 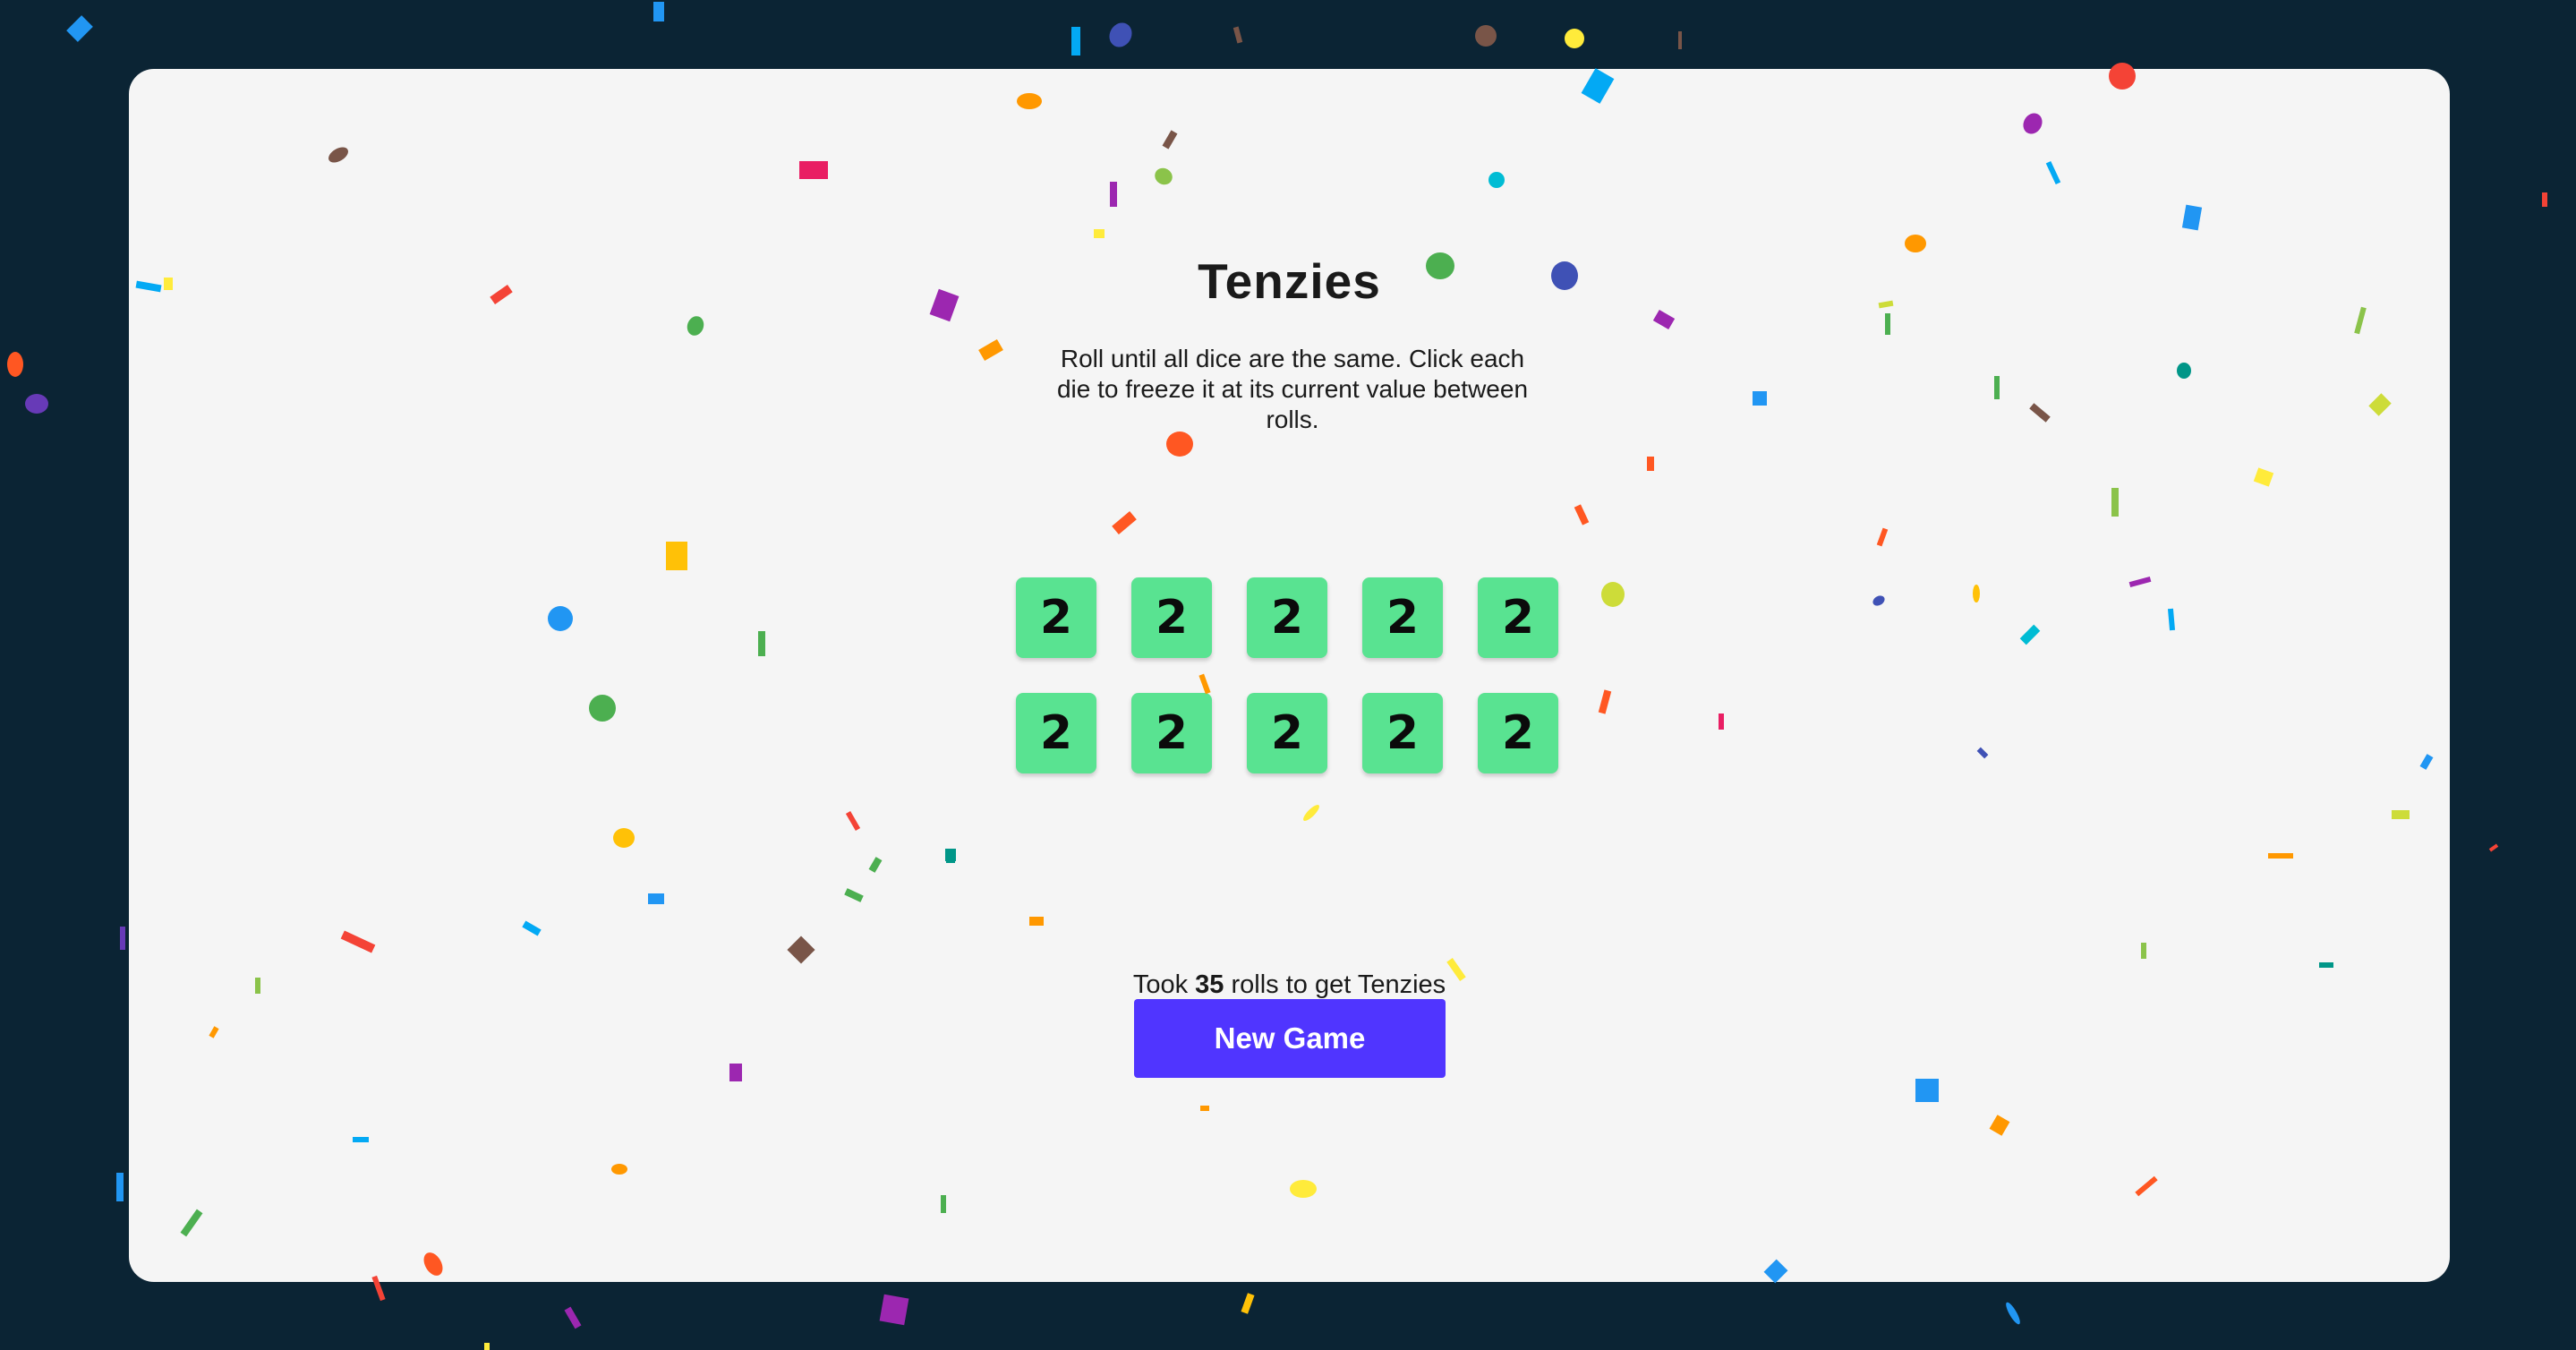 I want to click on die-8: 2, so click(x=1287, y=733).